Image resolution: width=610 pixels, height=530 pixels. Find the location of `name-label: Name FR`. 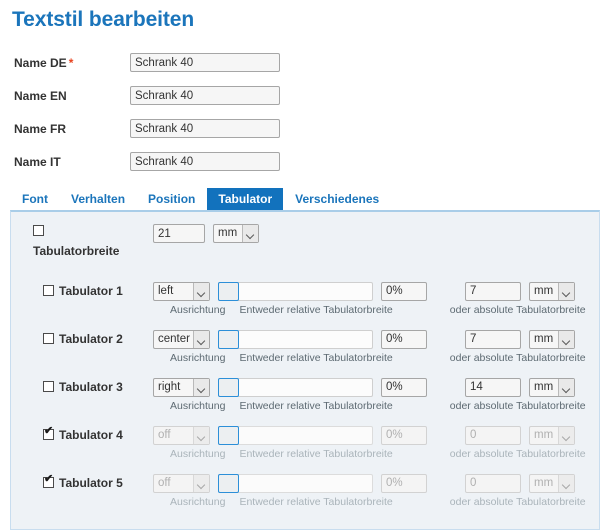

name-label: Name FR is located at coordinates (65, 129).